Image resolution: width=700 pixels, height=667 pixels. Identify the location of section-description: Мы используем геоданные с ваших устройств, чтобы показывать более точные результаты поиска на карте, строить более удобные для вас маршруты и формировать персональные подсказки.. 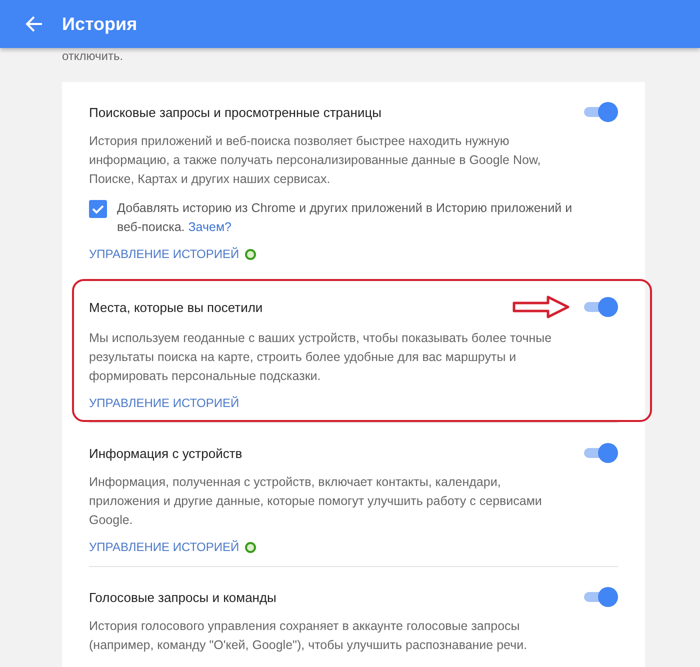
(321, 357).